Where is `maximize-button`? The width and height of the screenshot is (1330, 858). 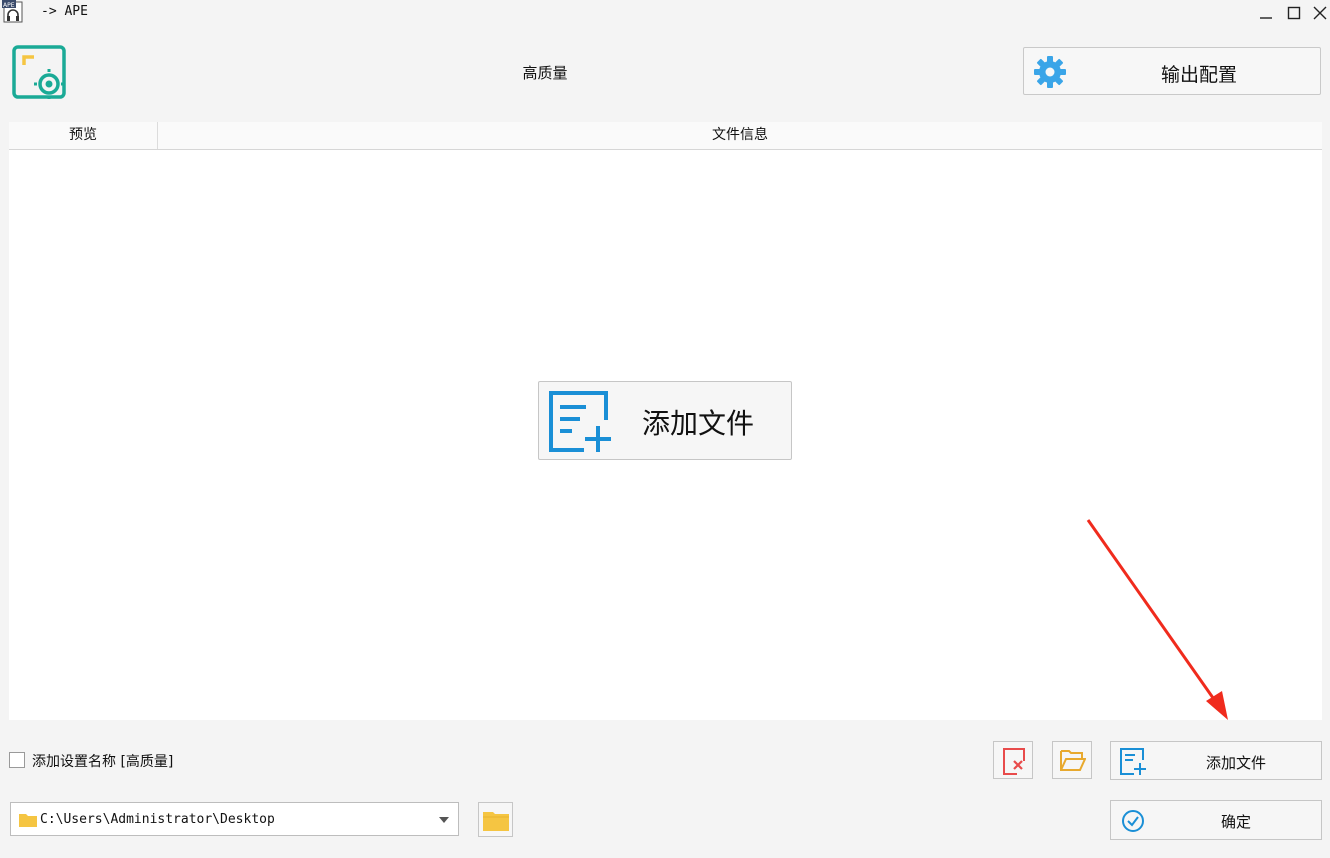 maximize-button is located at coordinates (1294, 13).